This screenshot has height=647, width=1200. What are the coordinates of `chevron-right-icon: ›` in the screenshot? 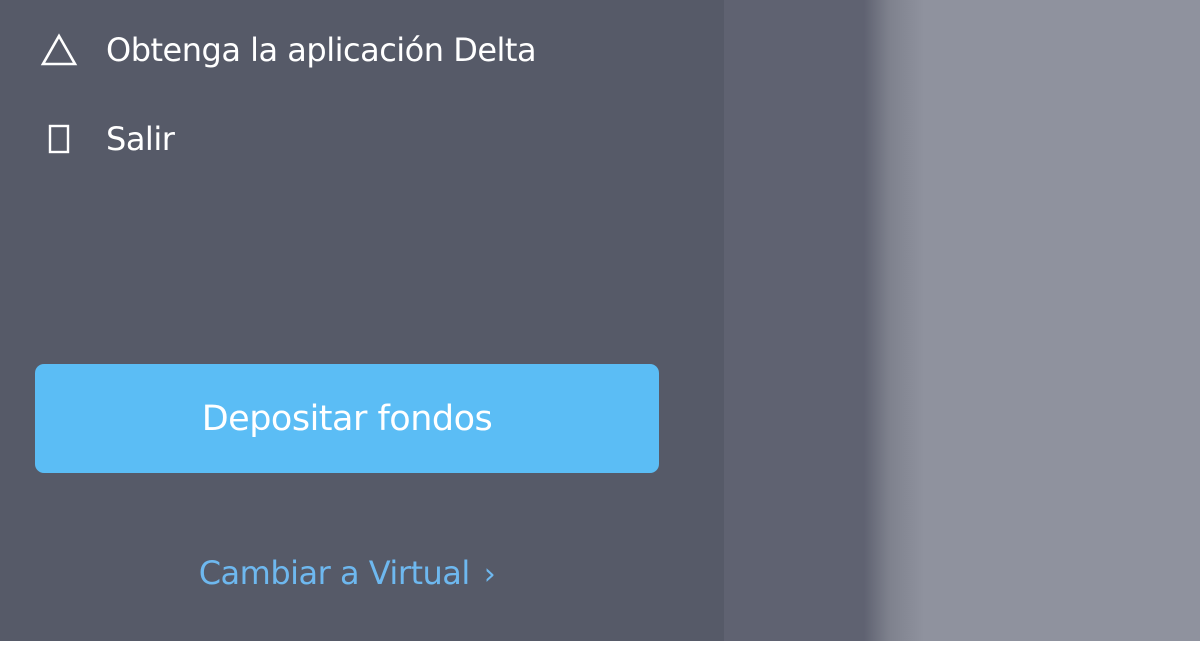 It's located at (489, 574).